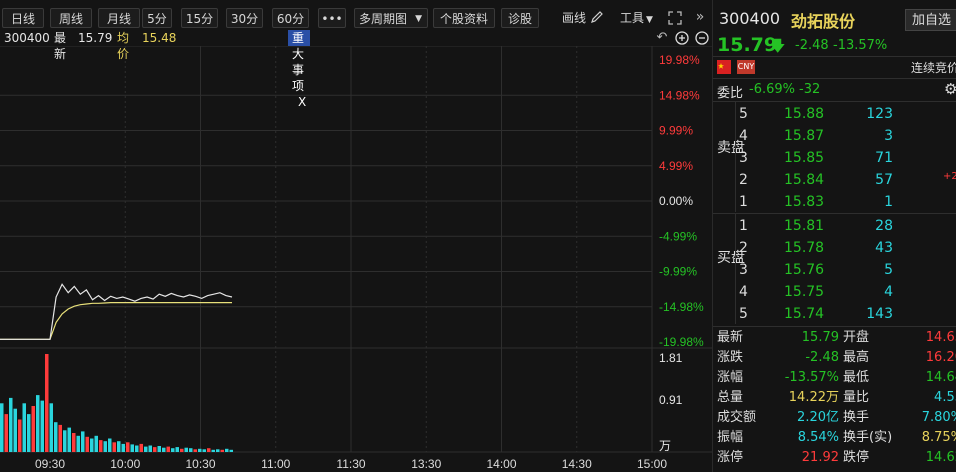 Image resolution: width=956 pixels, height=472 pixels. Describe the element at coordinates (747, 45) in the screenshot. I see `quote-price: 15.79` at that location.